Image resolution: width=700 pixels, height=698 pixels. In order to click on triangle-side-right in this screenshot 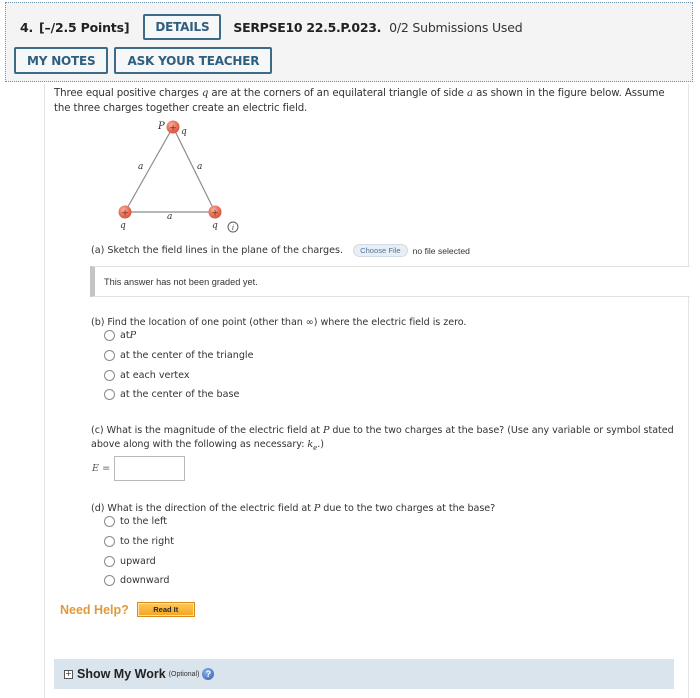, I will do `click(194, 169)`.